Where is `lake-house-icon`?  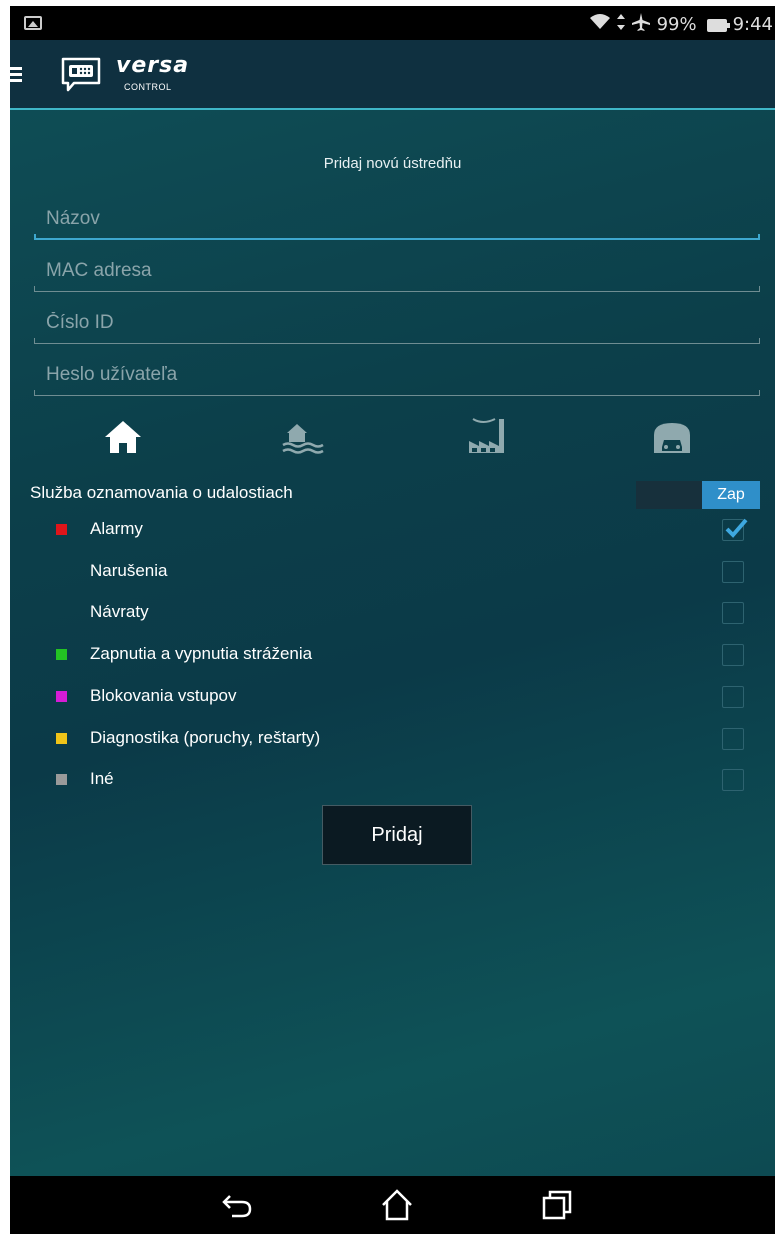 lake-house-icon is located at coordinates (302, 437).